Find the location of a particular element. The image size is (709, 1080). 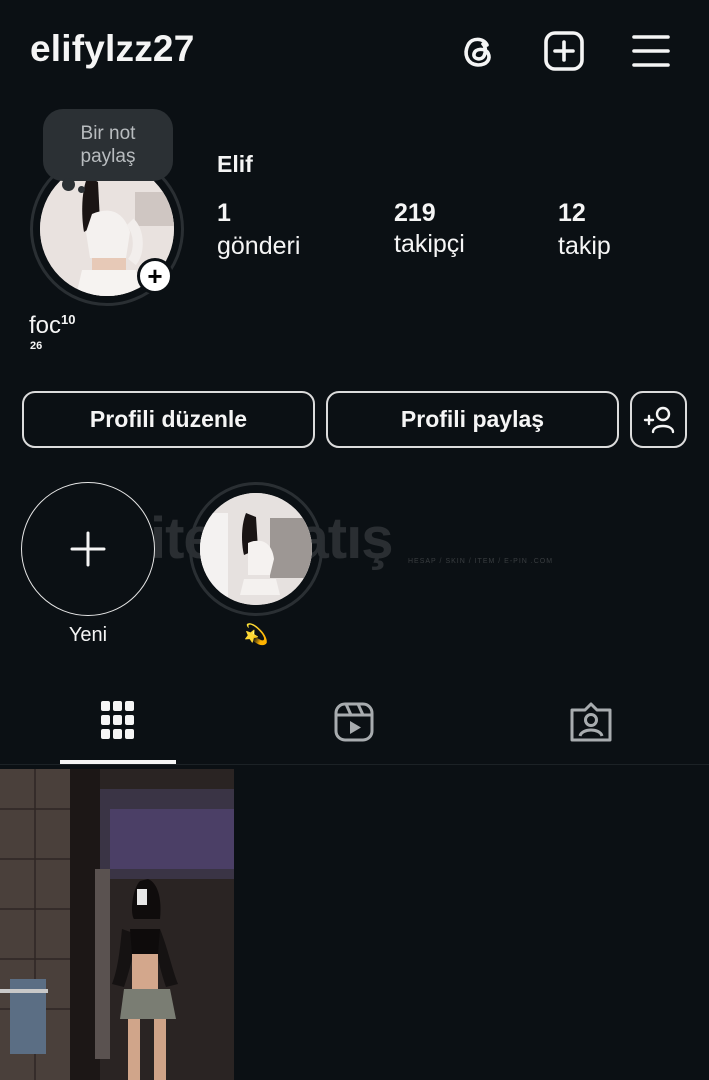

highlight-item is located at coordinates (256, 549).